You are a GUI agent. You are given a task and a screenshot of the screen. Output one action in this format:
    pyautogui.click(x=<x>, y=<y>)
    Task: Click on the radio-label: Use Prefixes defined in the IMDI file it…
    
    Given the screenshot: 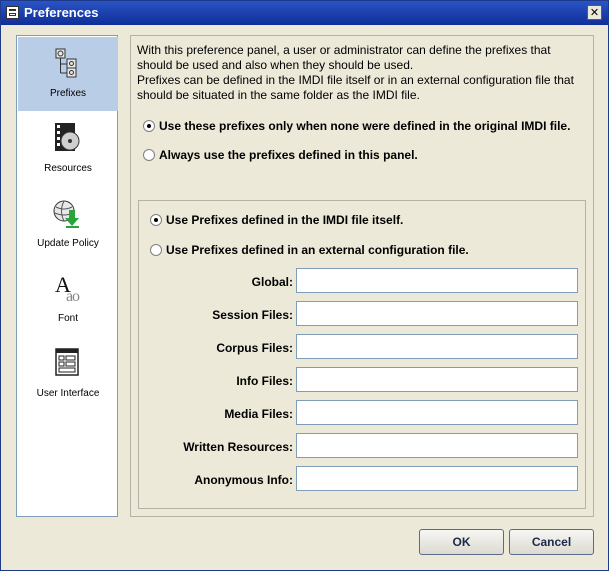 What is the action you would take?
    pyautogui.click(x=285, y=220)
    